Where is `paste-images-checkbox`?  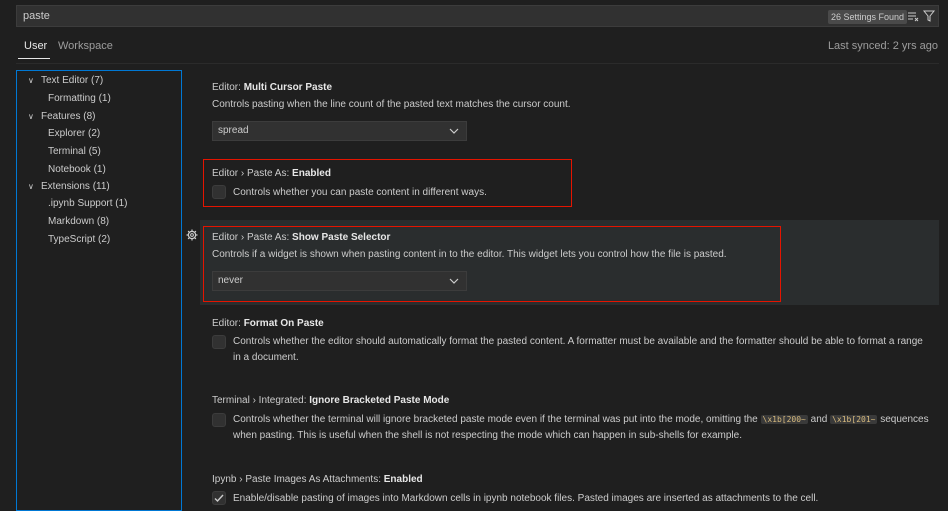
paste-images-checkbox is located at coordinates (219, 498).